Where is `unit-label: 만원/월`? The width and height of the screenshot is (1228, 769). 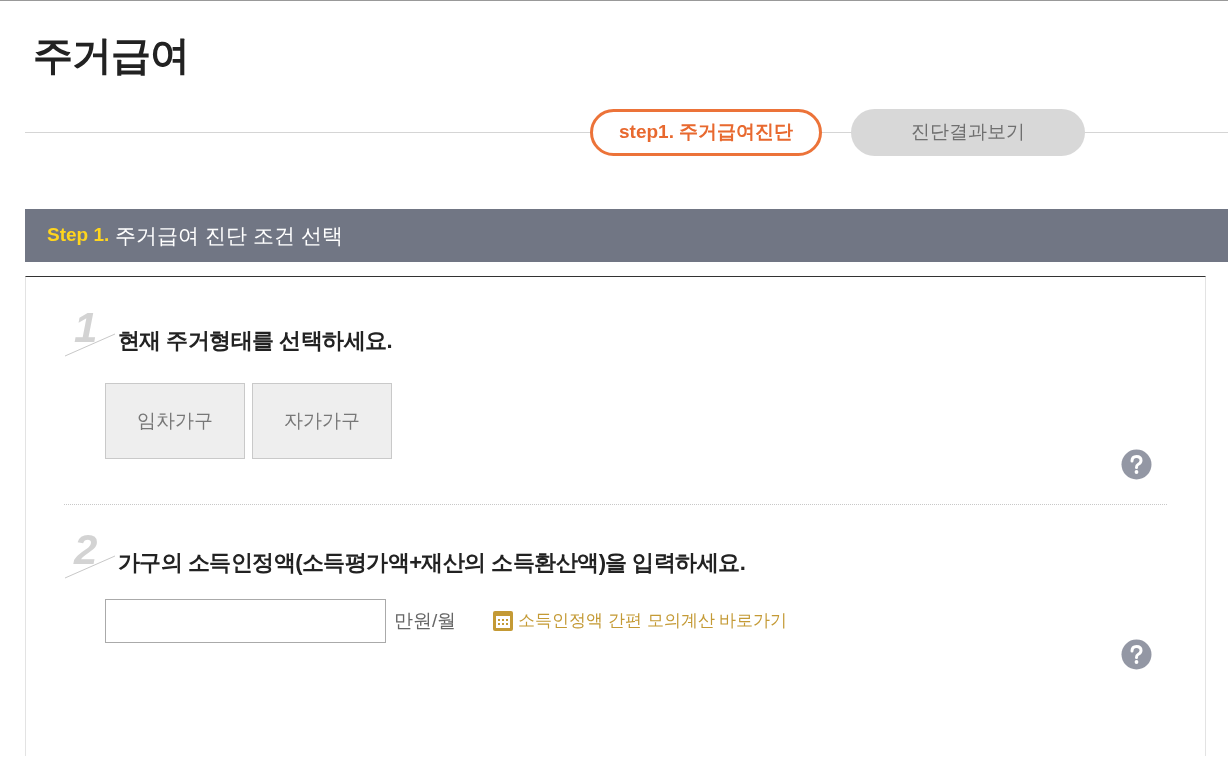 unit-label: 만원/월 is located at coordinates (425, 620).